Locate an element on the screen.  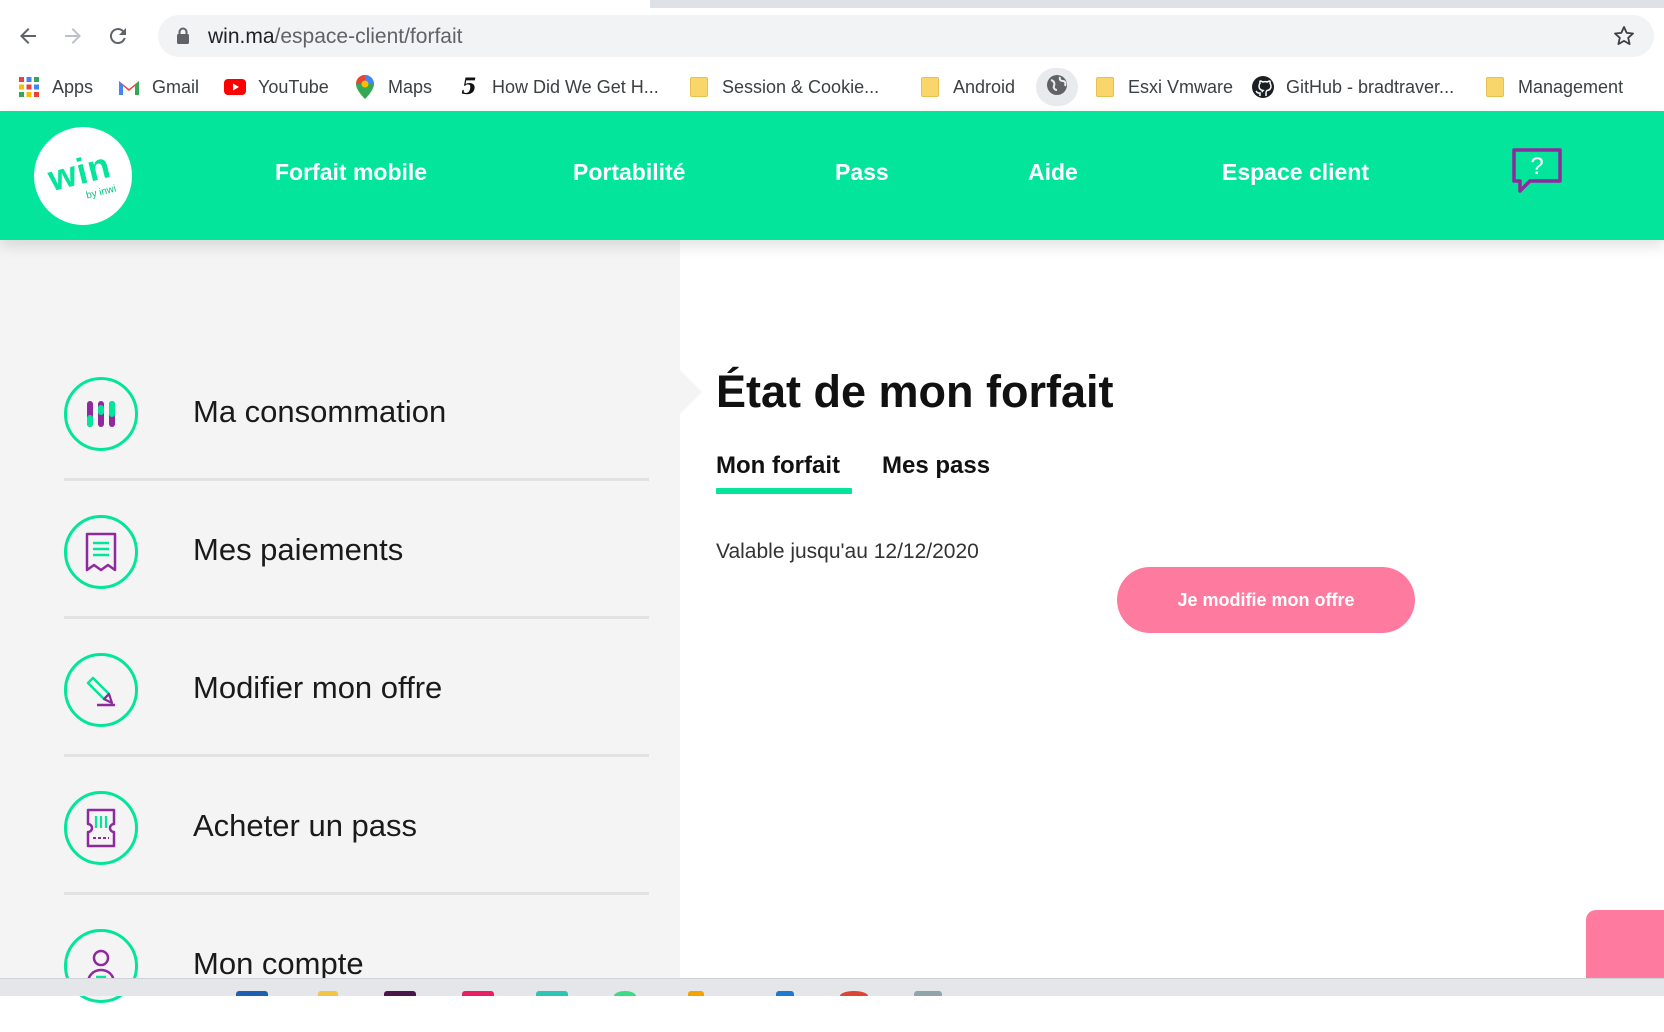
url-text: win.ma/espace-client/forfait is located at coordinates (335, 36).